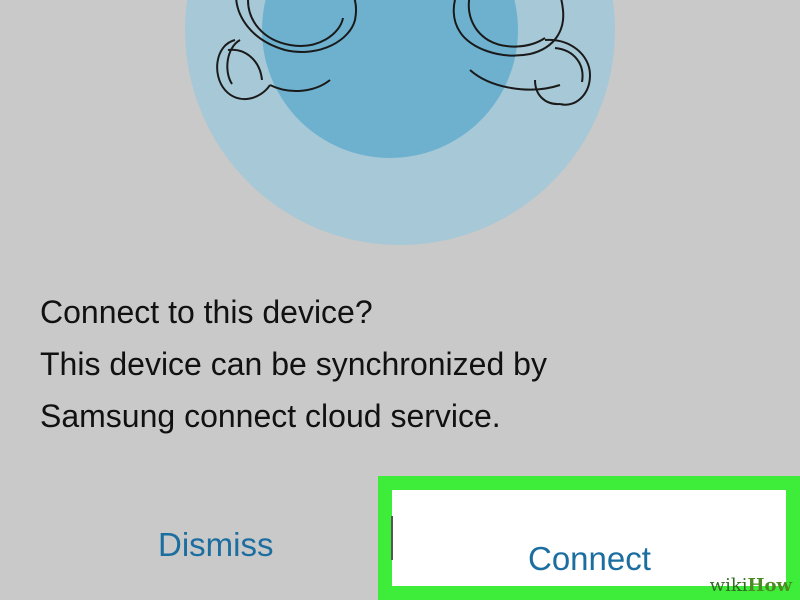 The width and height of the screenshot is (800, 600). What do you see at coordinates (293, 364) in the screenshot?
I see `dialog-body-line1: This device can be synchronized by` at bounding box center [293, 364].